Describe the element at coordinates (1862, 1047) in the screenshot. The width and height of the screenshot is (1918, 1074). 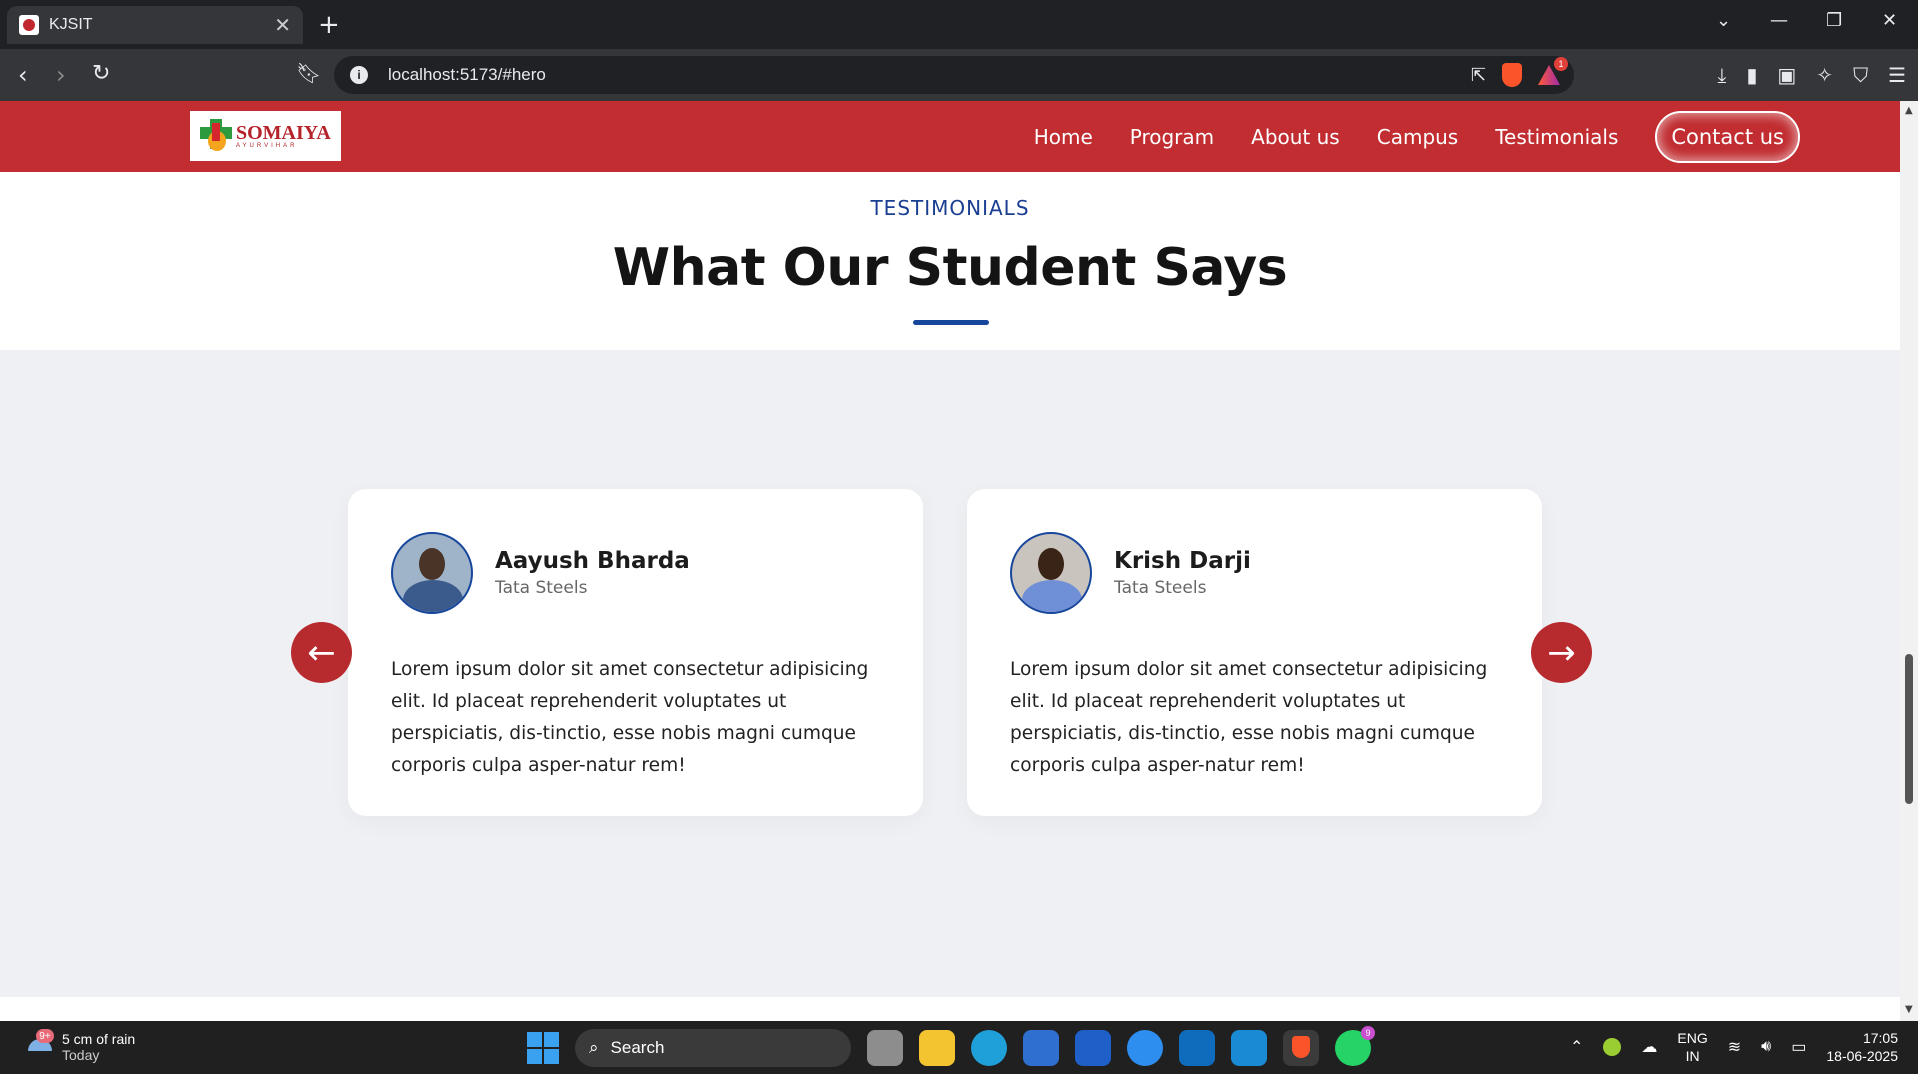
I see `clock: 17:05 18-06-2025` at that location.